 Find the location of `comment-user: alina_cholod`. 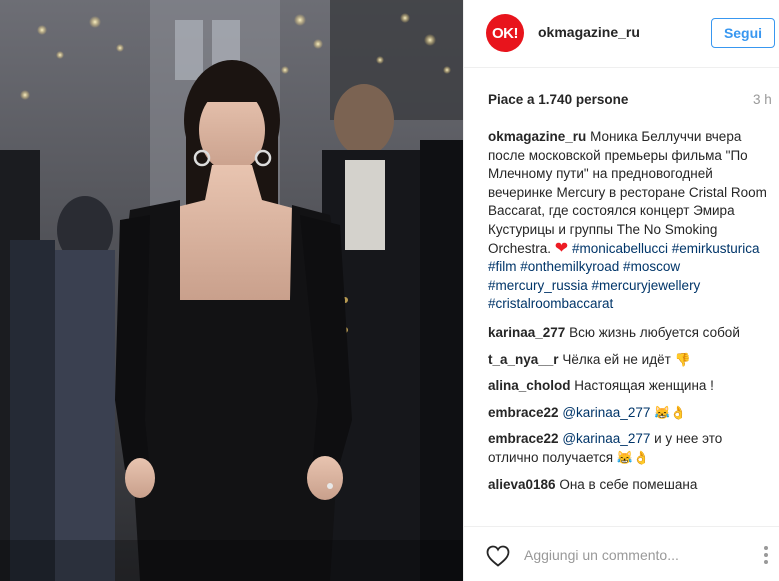

comment-user: alina_cholod is located at coordinates (529, 385).